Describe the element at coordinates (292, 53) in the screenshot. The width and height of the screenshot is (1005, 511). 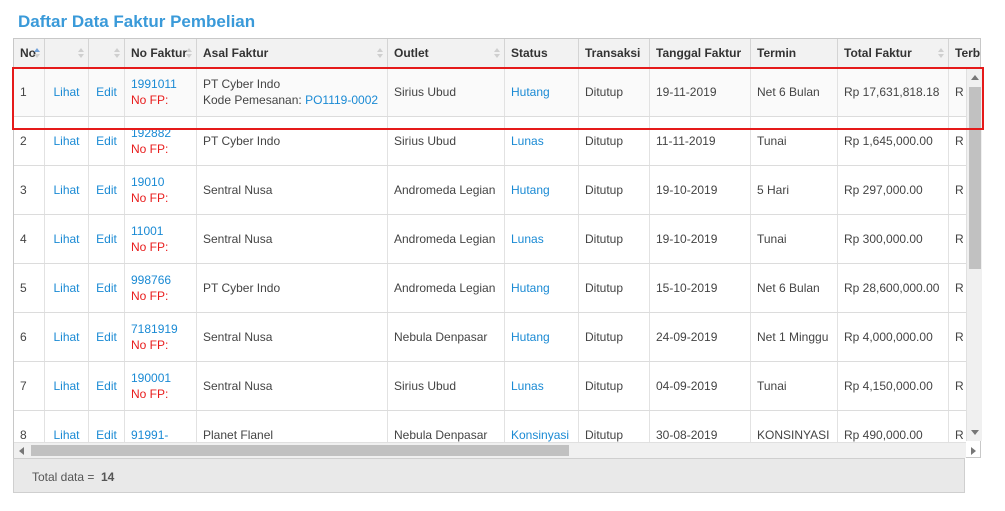
I see `col-header-asal-faktur: Asal Faktur` at that location.